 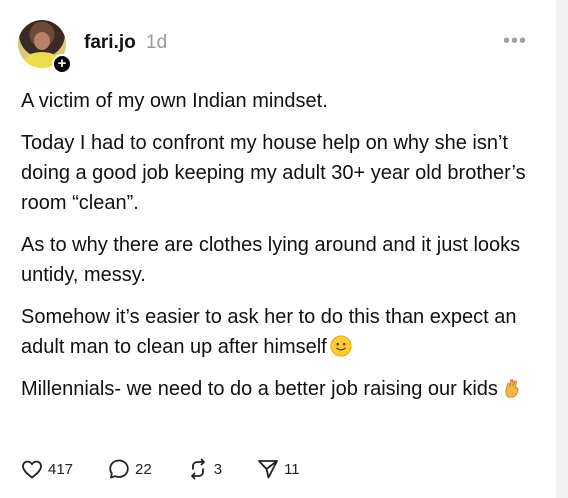 What do you see at coordinates (143, 469) in the screenshot?
I see `reply-count: 22` at bounding box center [143, 469].